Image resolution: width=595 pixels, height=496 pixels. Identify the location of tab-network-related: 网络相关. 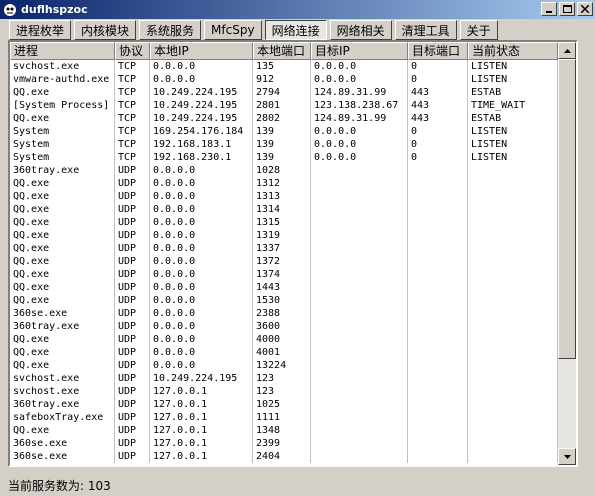
(360, 30).